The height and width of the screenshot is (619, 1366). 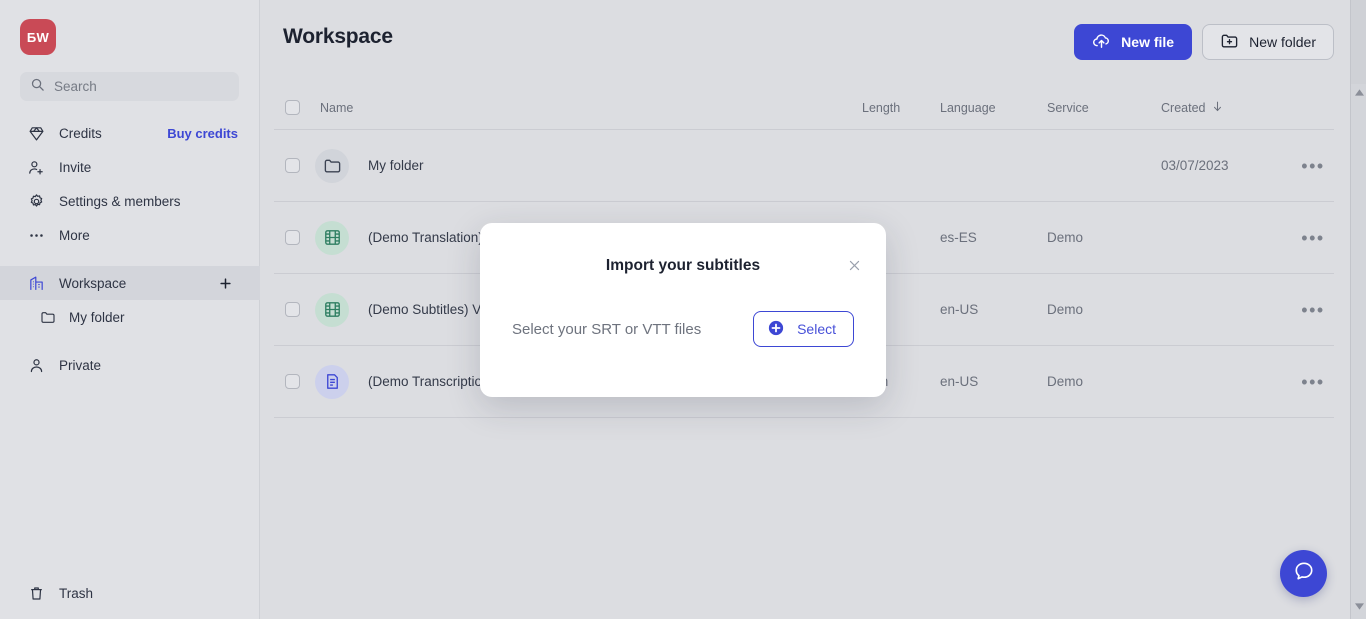 What do you see at coordinates (130, 365) in the screenshot?
I see `sidebar-item-private: Private` at bounding box center [130, 365].